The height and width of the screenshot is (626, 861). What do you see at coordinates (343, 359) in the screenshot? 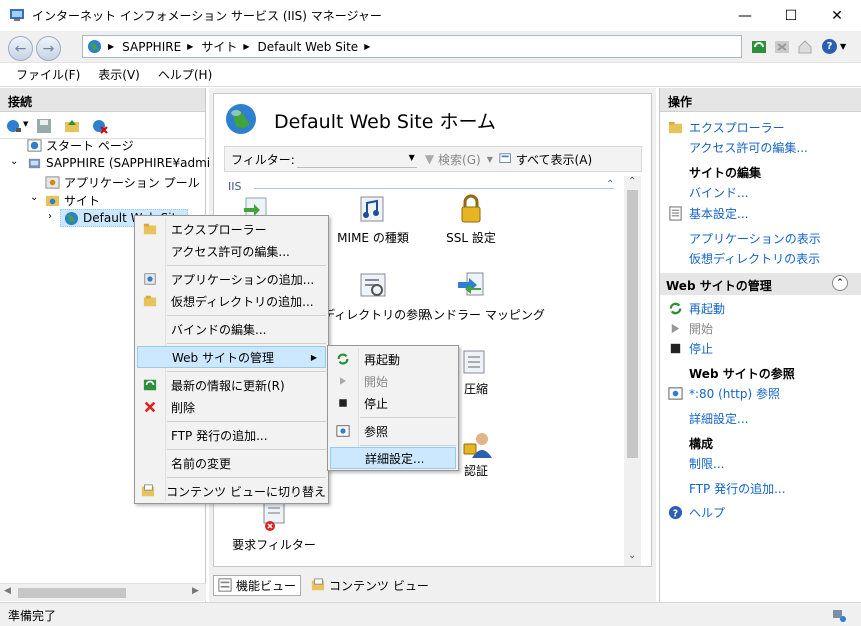
I see `restart-icon` at bounding box center [343, 359].